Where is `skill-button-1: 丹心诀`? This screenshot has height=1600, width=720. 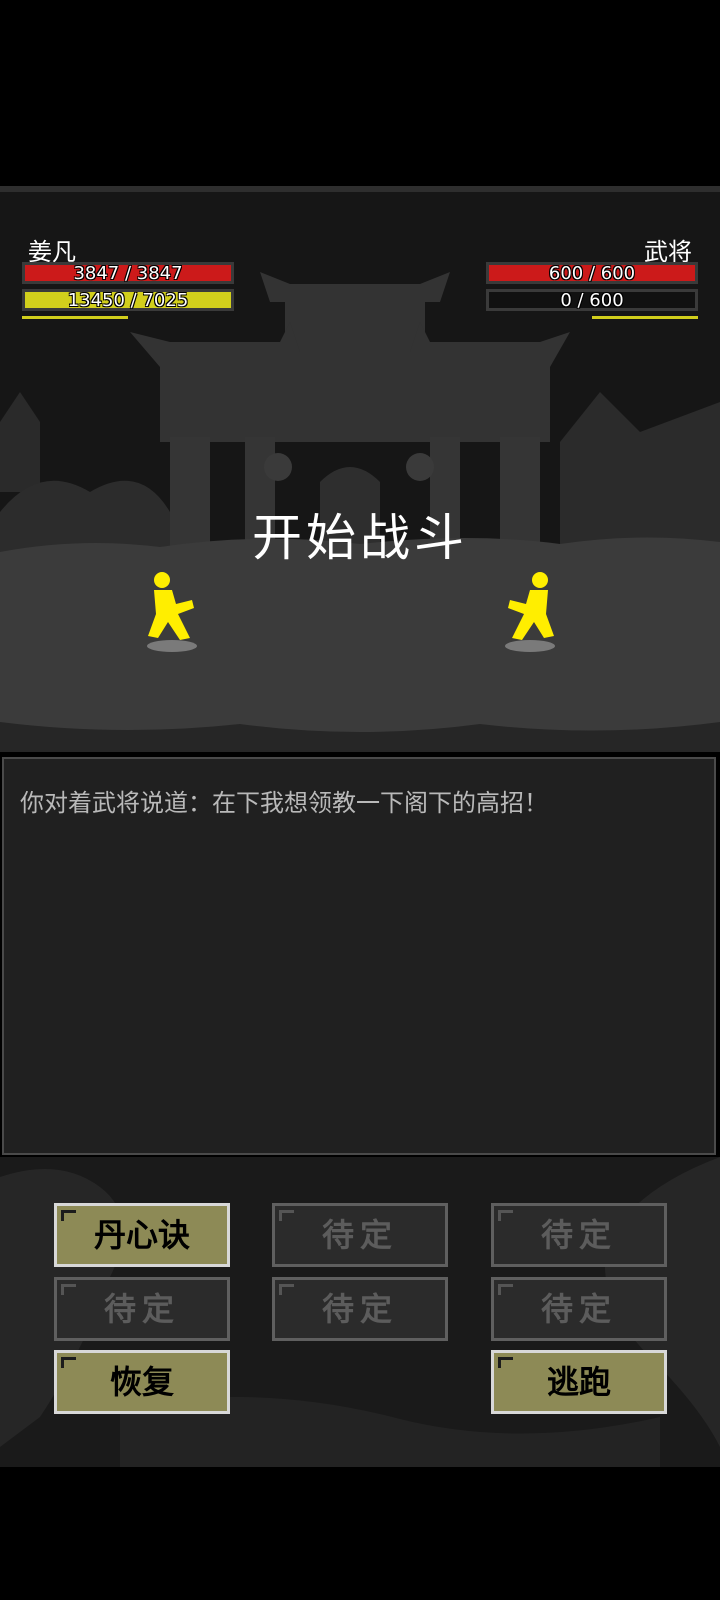 skill-button-1: 丹心诀 is located at coordinates (142, 1235).